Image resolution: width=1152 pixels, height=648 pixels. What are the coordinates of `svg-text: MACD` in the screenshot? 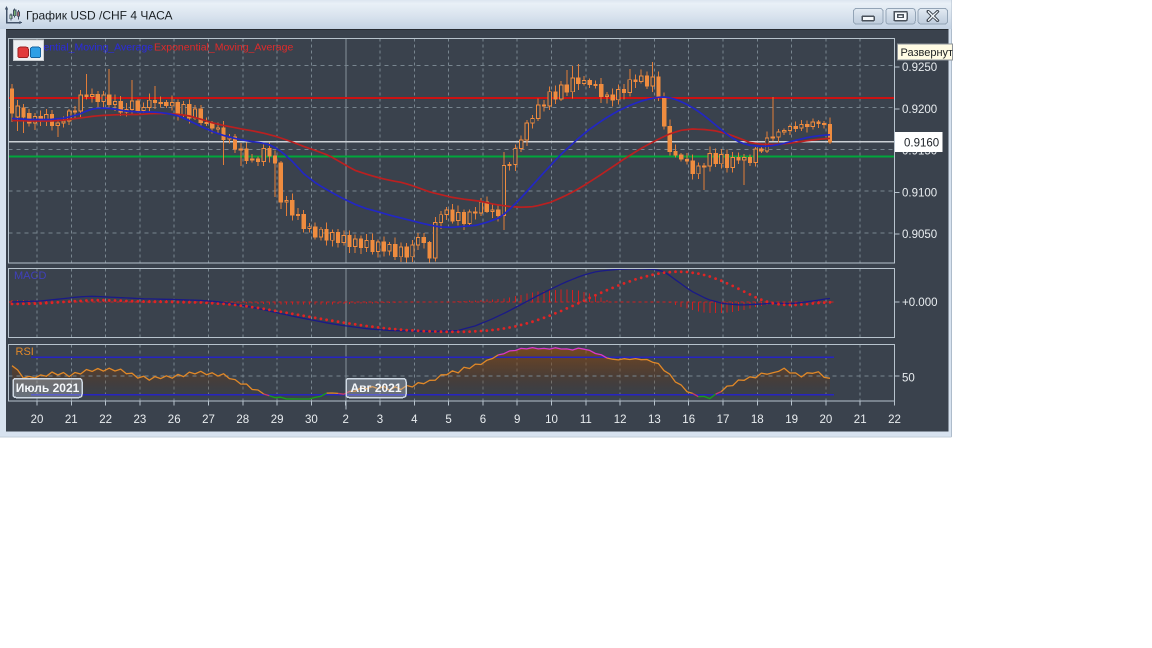 It's located at (30, 276).